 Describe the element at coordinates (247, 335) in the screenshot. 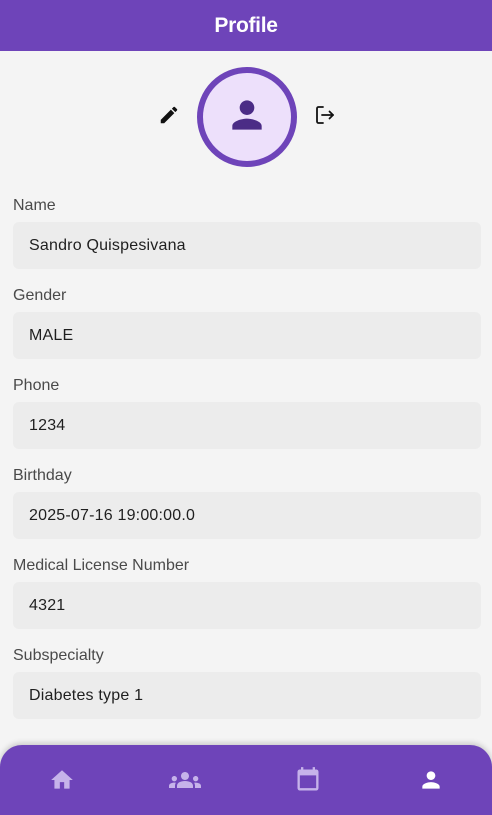

I see `gender-field: MALE` at that location.